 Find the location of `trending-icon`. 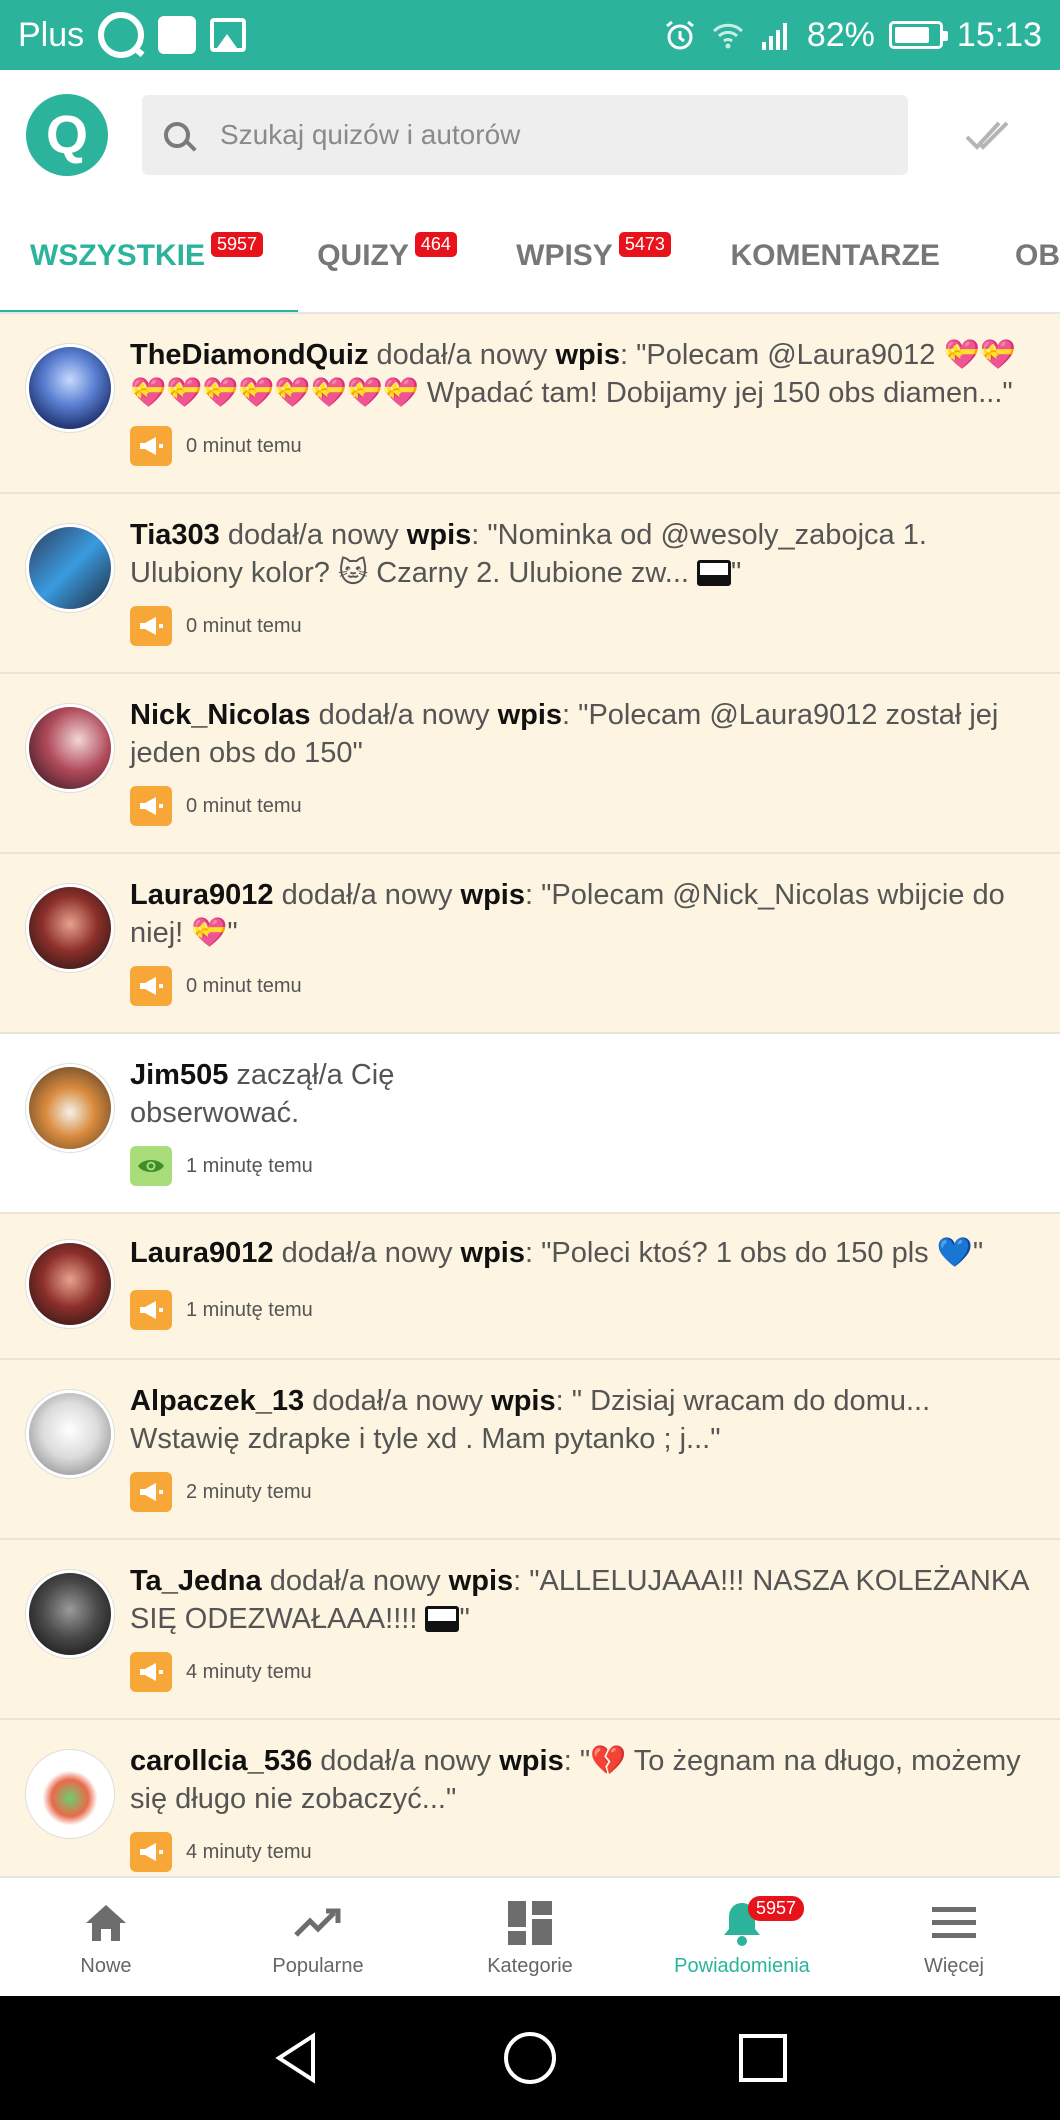

trending-icon is located at coordinates (317, 1922).